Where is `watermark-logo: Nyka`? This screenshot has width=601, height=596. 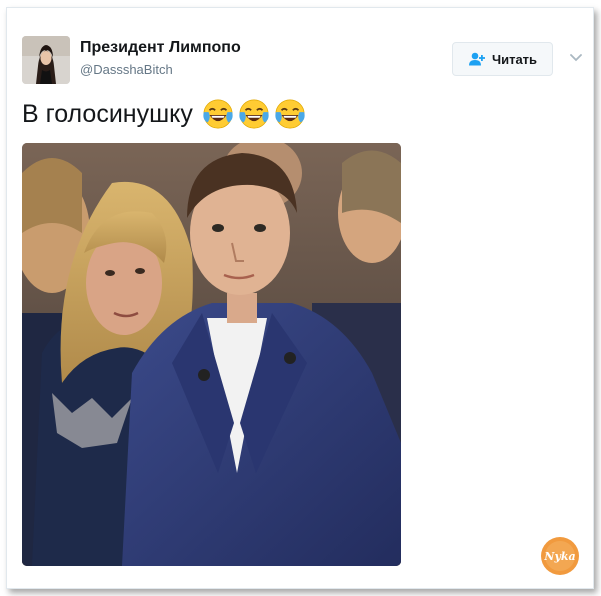 watermark-logo: Nyka is located at coordinates (560, 556).